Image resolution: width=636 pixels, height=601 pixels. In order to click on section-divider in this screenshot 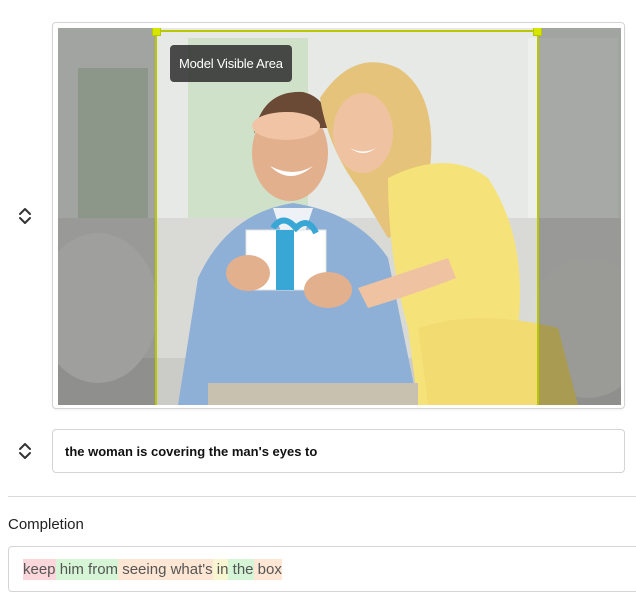, I will do `click(322, 496)`.